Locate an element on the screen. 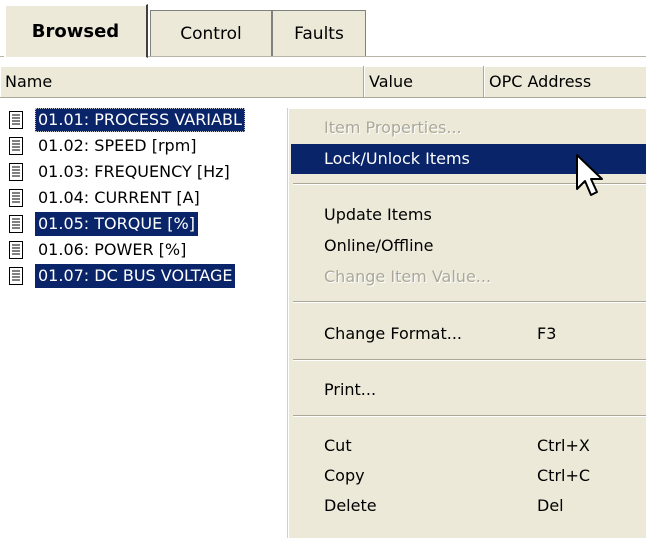 The width and height of the screenshot is (646, 538). column-header-name-label: Name is located at coordinates (29, 81).